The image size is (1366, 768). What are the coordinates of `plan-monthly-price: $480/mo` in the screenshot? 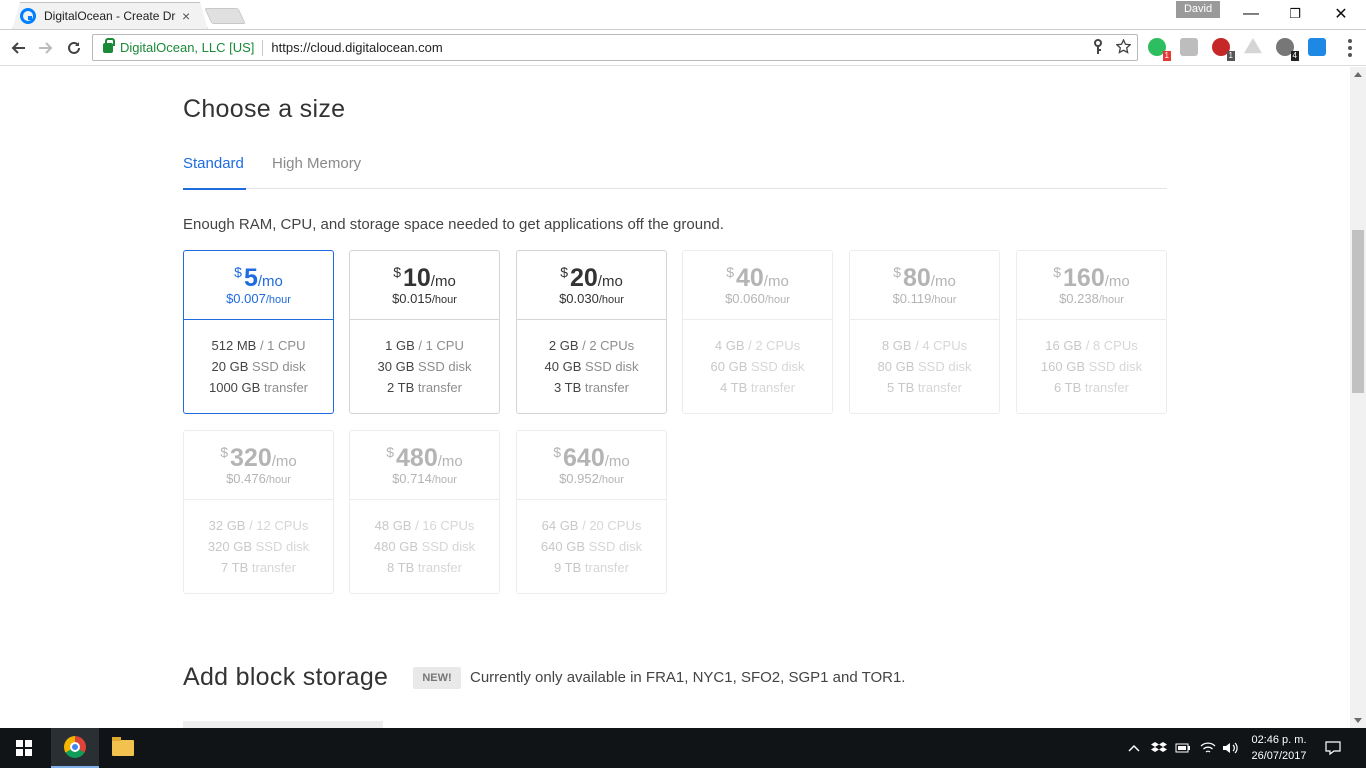 It's located at (424, 458).